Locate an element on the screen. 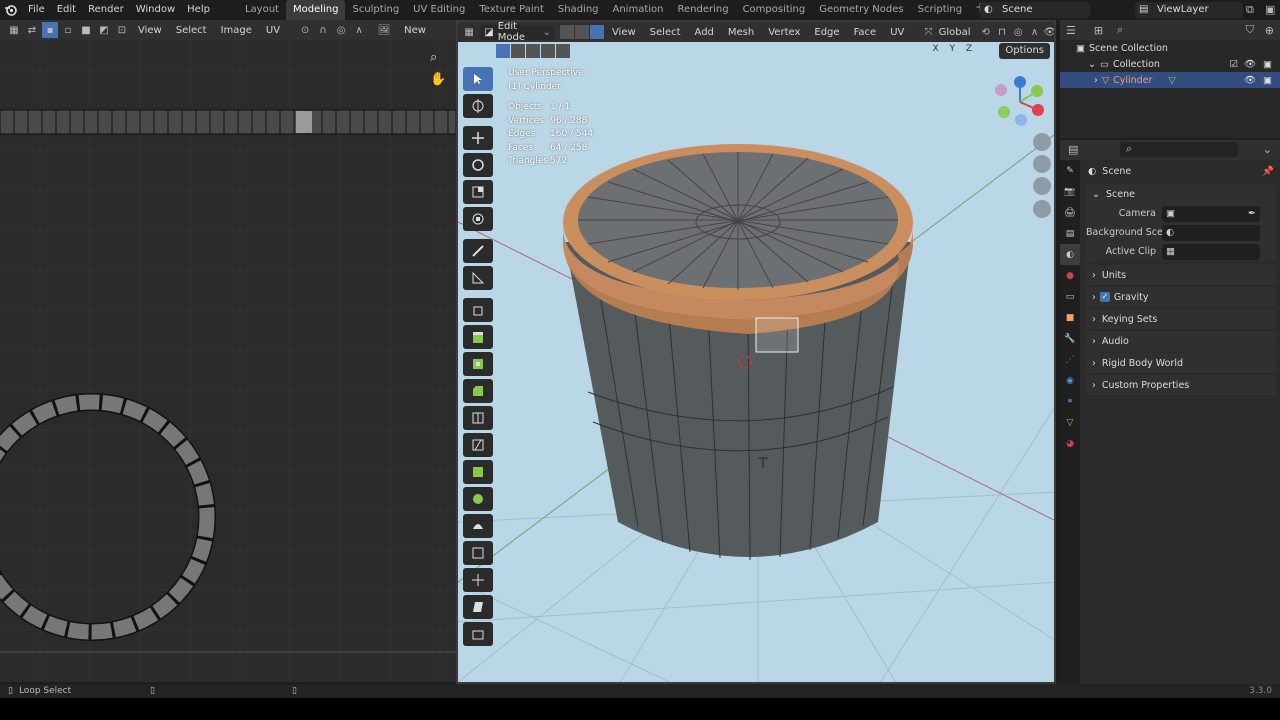 This screenshot has height=720, width=1280. vp-menu-mesh: Mesh is located at coordinates (741, 32).